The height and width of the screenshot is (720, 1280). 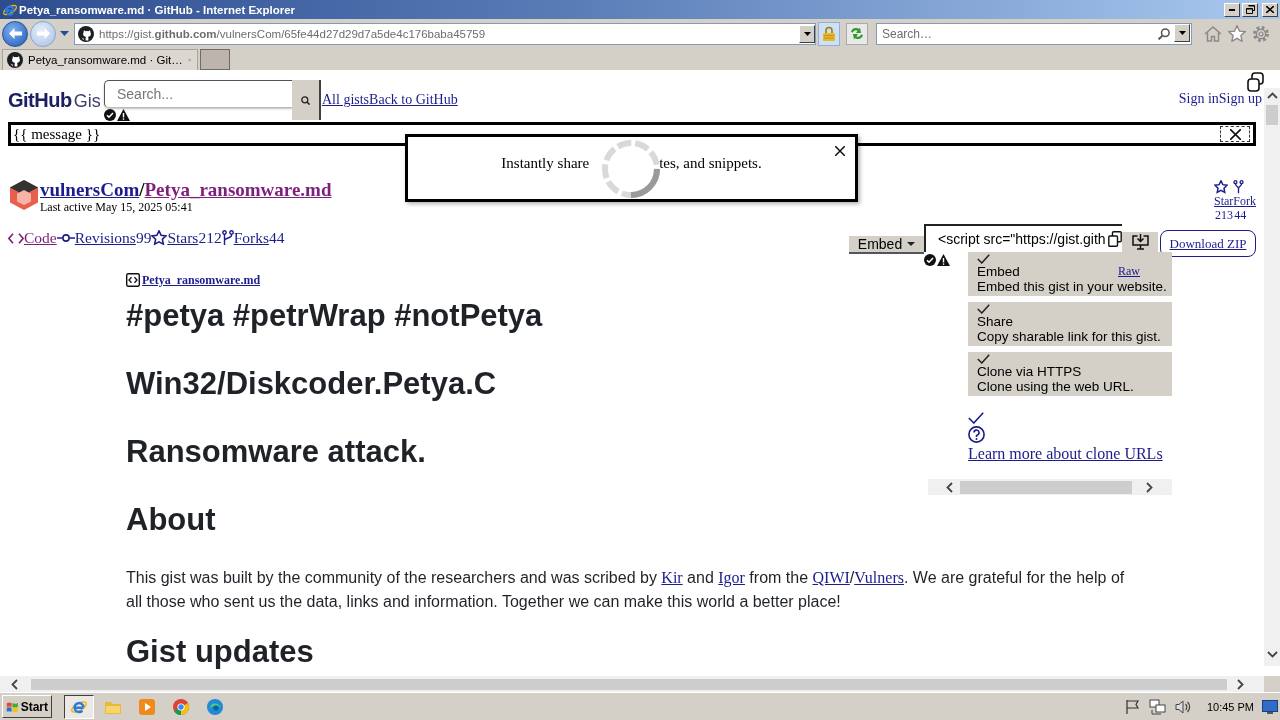 What do you see at coordinates (16, 238) in the screenshot?
I see `code-icon` at bounding box center [16, 238].